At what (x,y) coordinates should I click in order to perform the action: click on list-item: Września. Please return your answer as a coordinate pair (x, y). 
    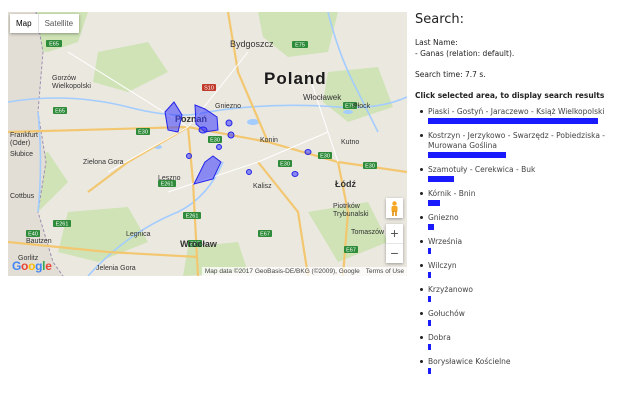
    Looking at the image, I should click on (528, 245).